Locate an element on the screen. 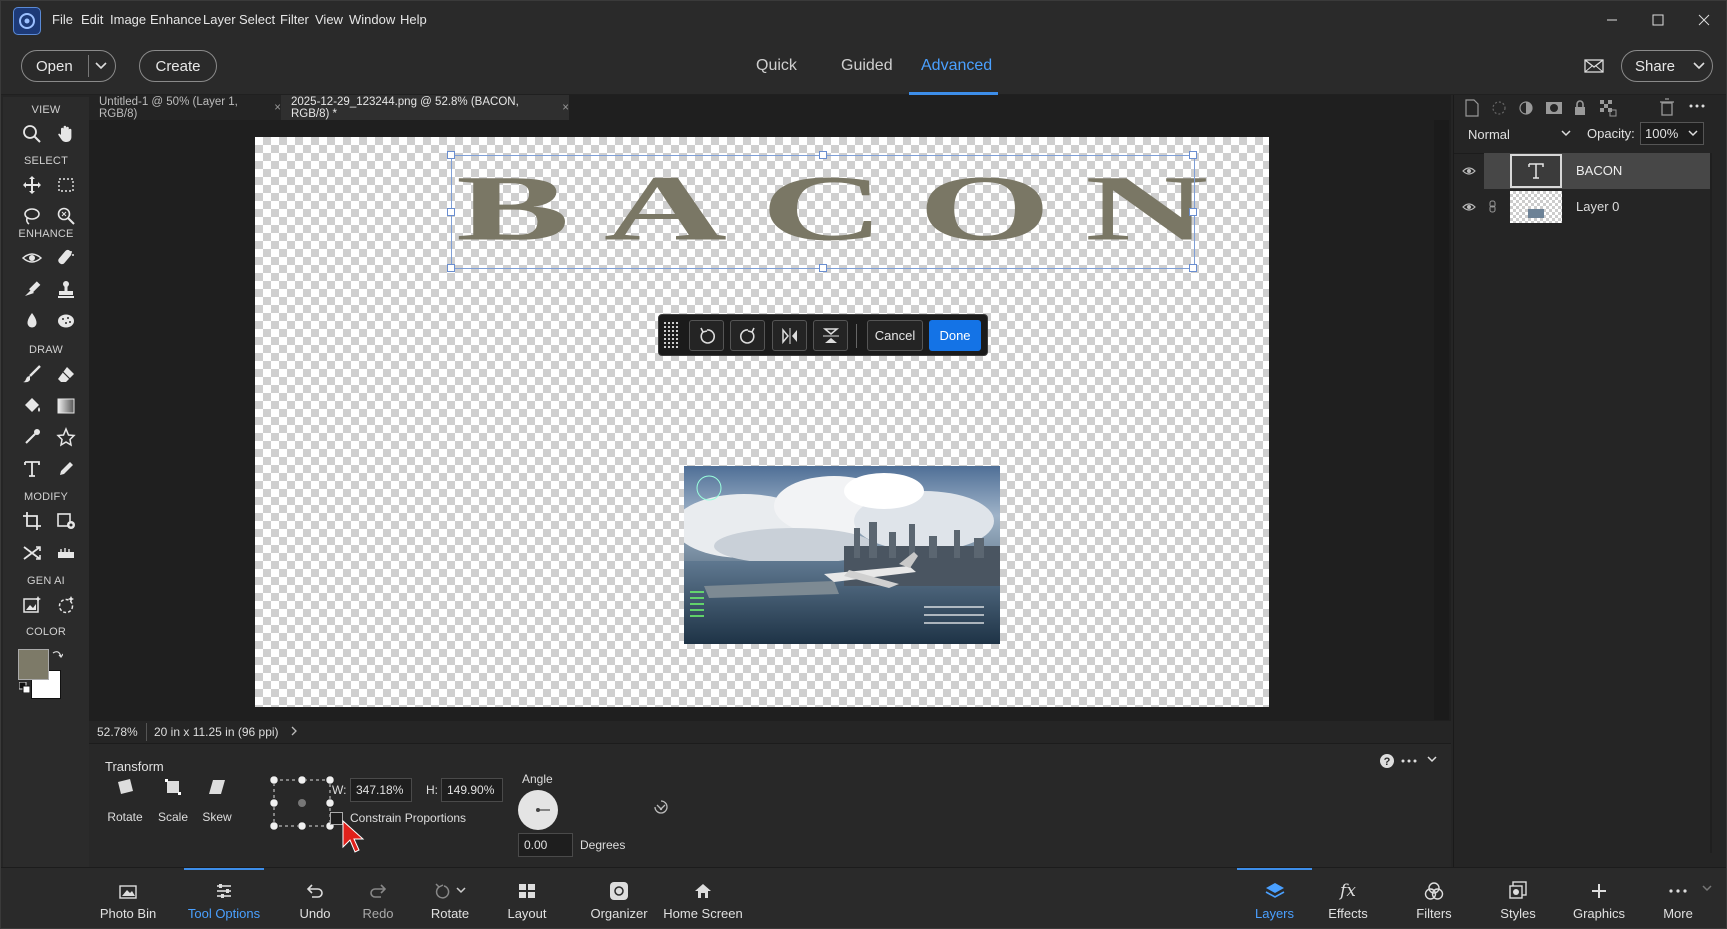 This screenshot has width=1727, height=929. menu-edit: Edit is located at coordinates (92, 19).